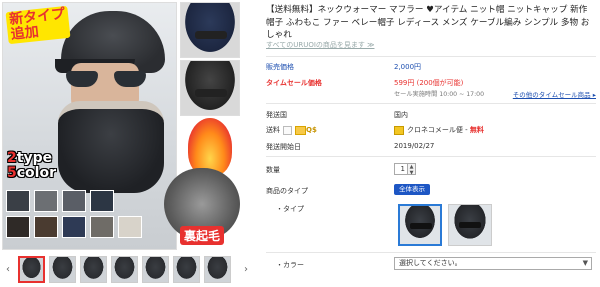  I want to click on type-sub-label: ・タイプ, so click(290, 209).